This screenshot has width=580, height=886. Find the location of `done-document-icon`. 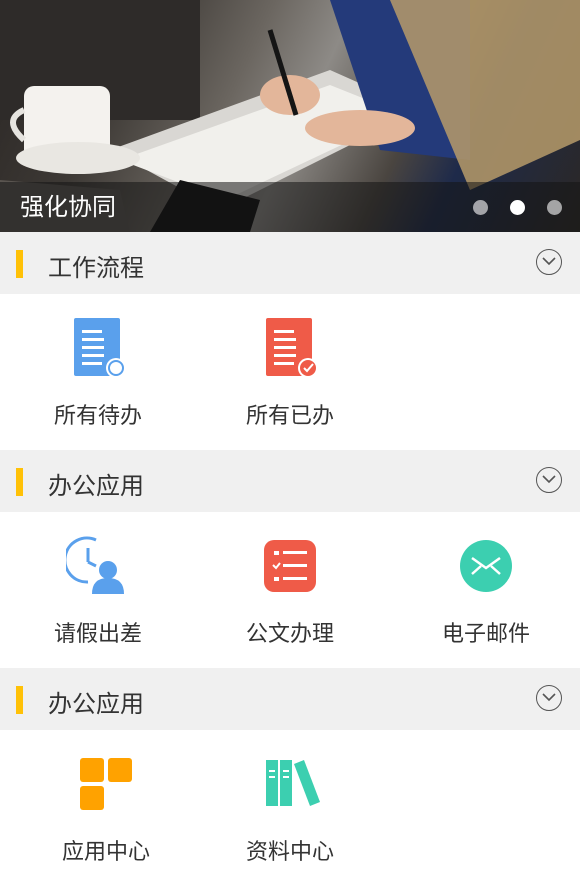

done-document-icon is located at coordinates (290, 348).